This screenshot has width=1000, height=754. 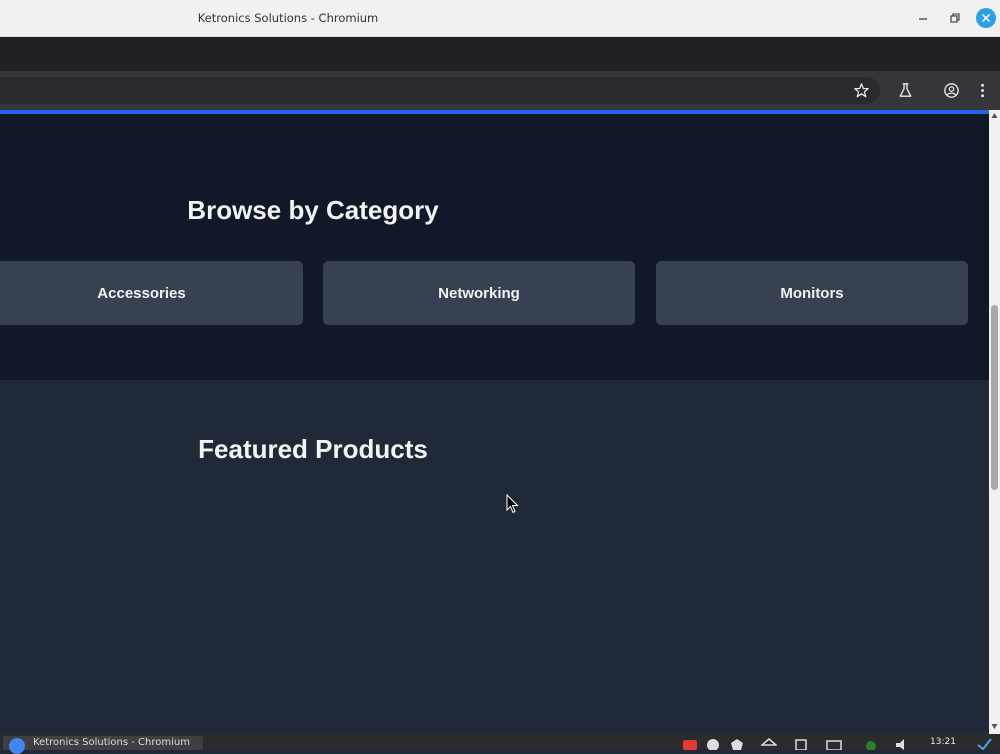 I want to click on category-card-label: Accessories, so click(x=141, y=293).